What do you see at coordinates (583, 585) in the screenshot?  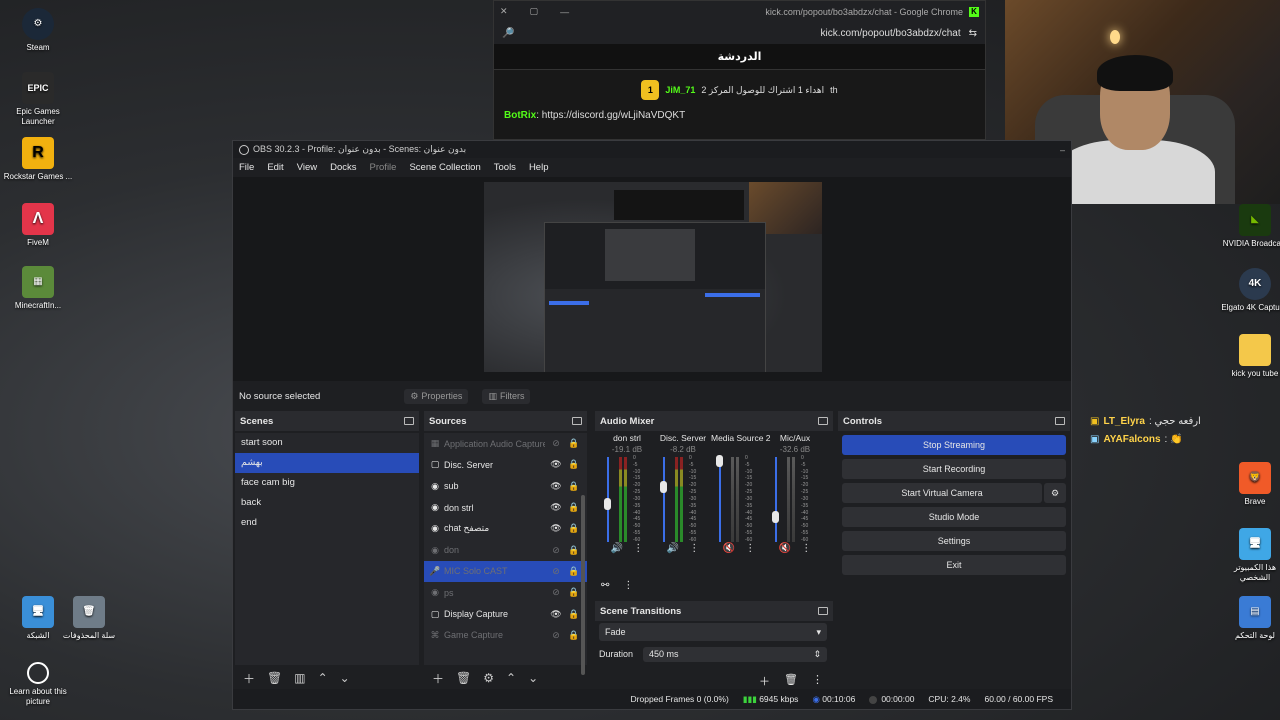 I see `sources-scrollbar` at bounding box center [583, 585].